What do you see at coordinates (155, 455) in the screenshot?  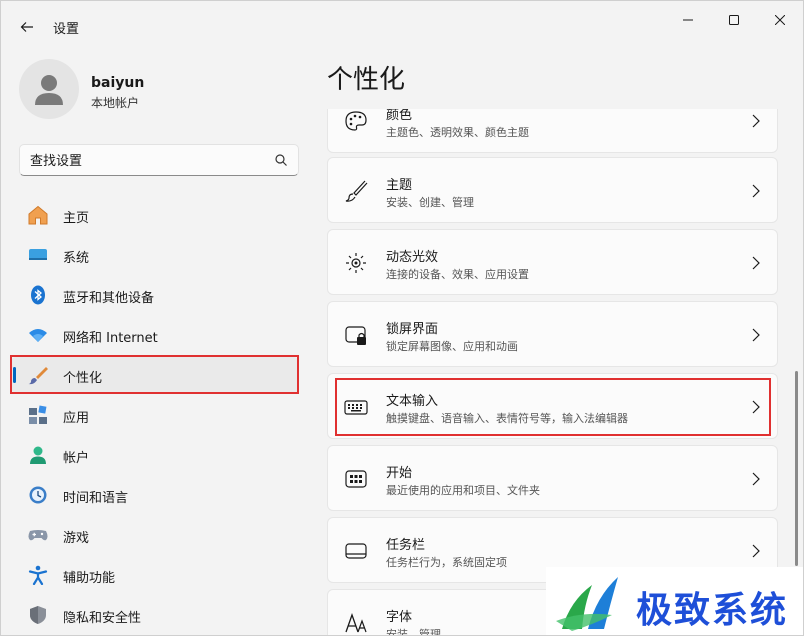 I see `sidebar-item-accounts: 帐户` at bounding box center [155, 455].